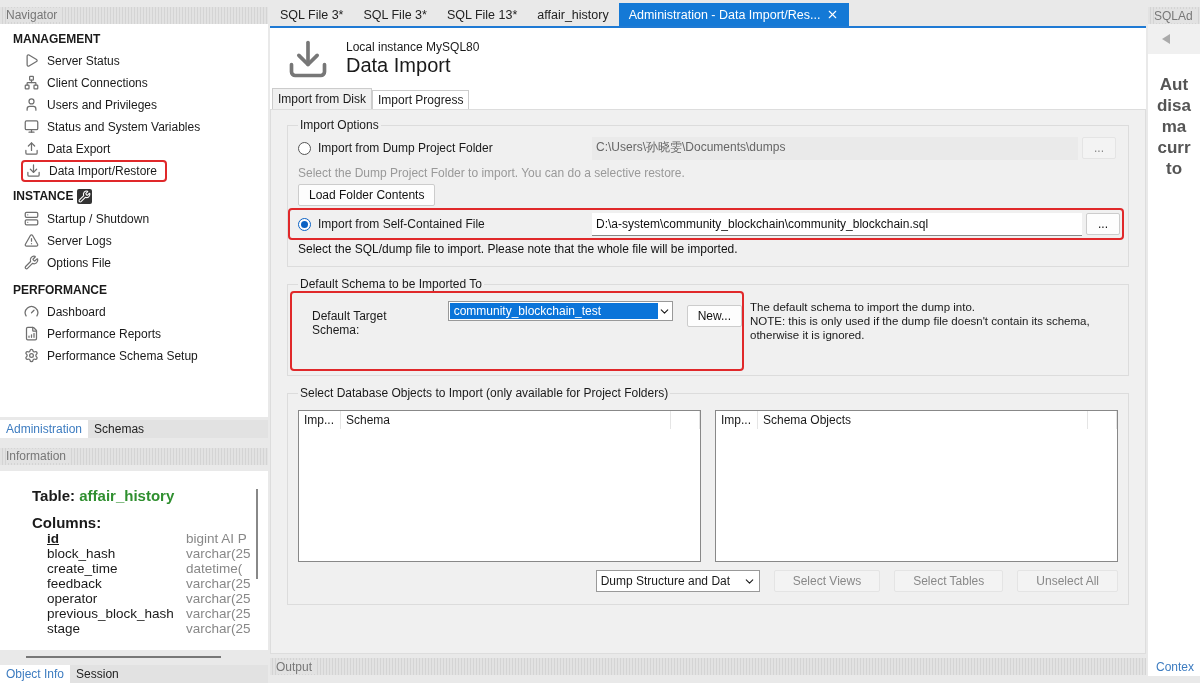 The width and height of the screenshot is (1200, 683). Describe the element at coordinates (217, 538) in the screenshot. I see `column-type: bigint AI P` at that location.